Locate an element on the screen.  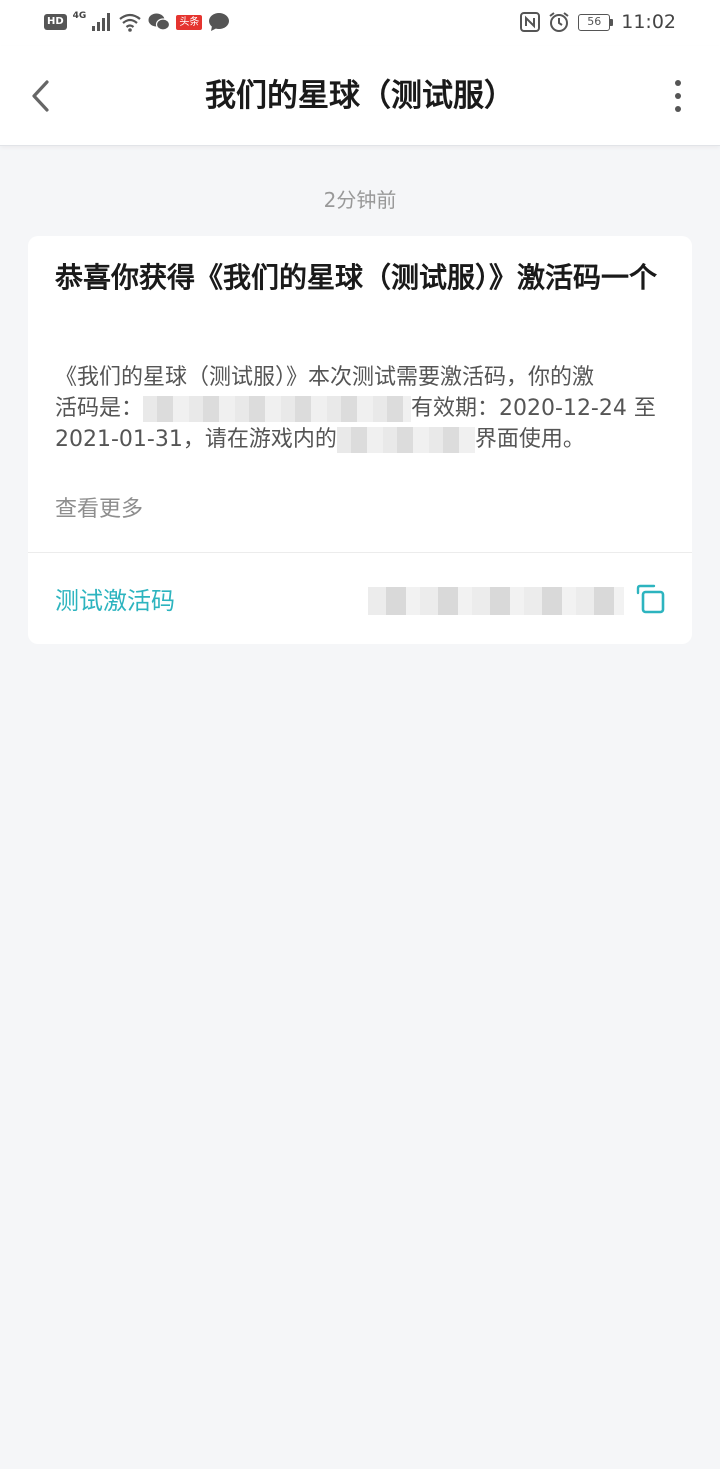
message-title: 恭喜你获得《我们的星球（测试服）》激活码一个 is located at coordinates (356, 277).